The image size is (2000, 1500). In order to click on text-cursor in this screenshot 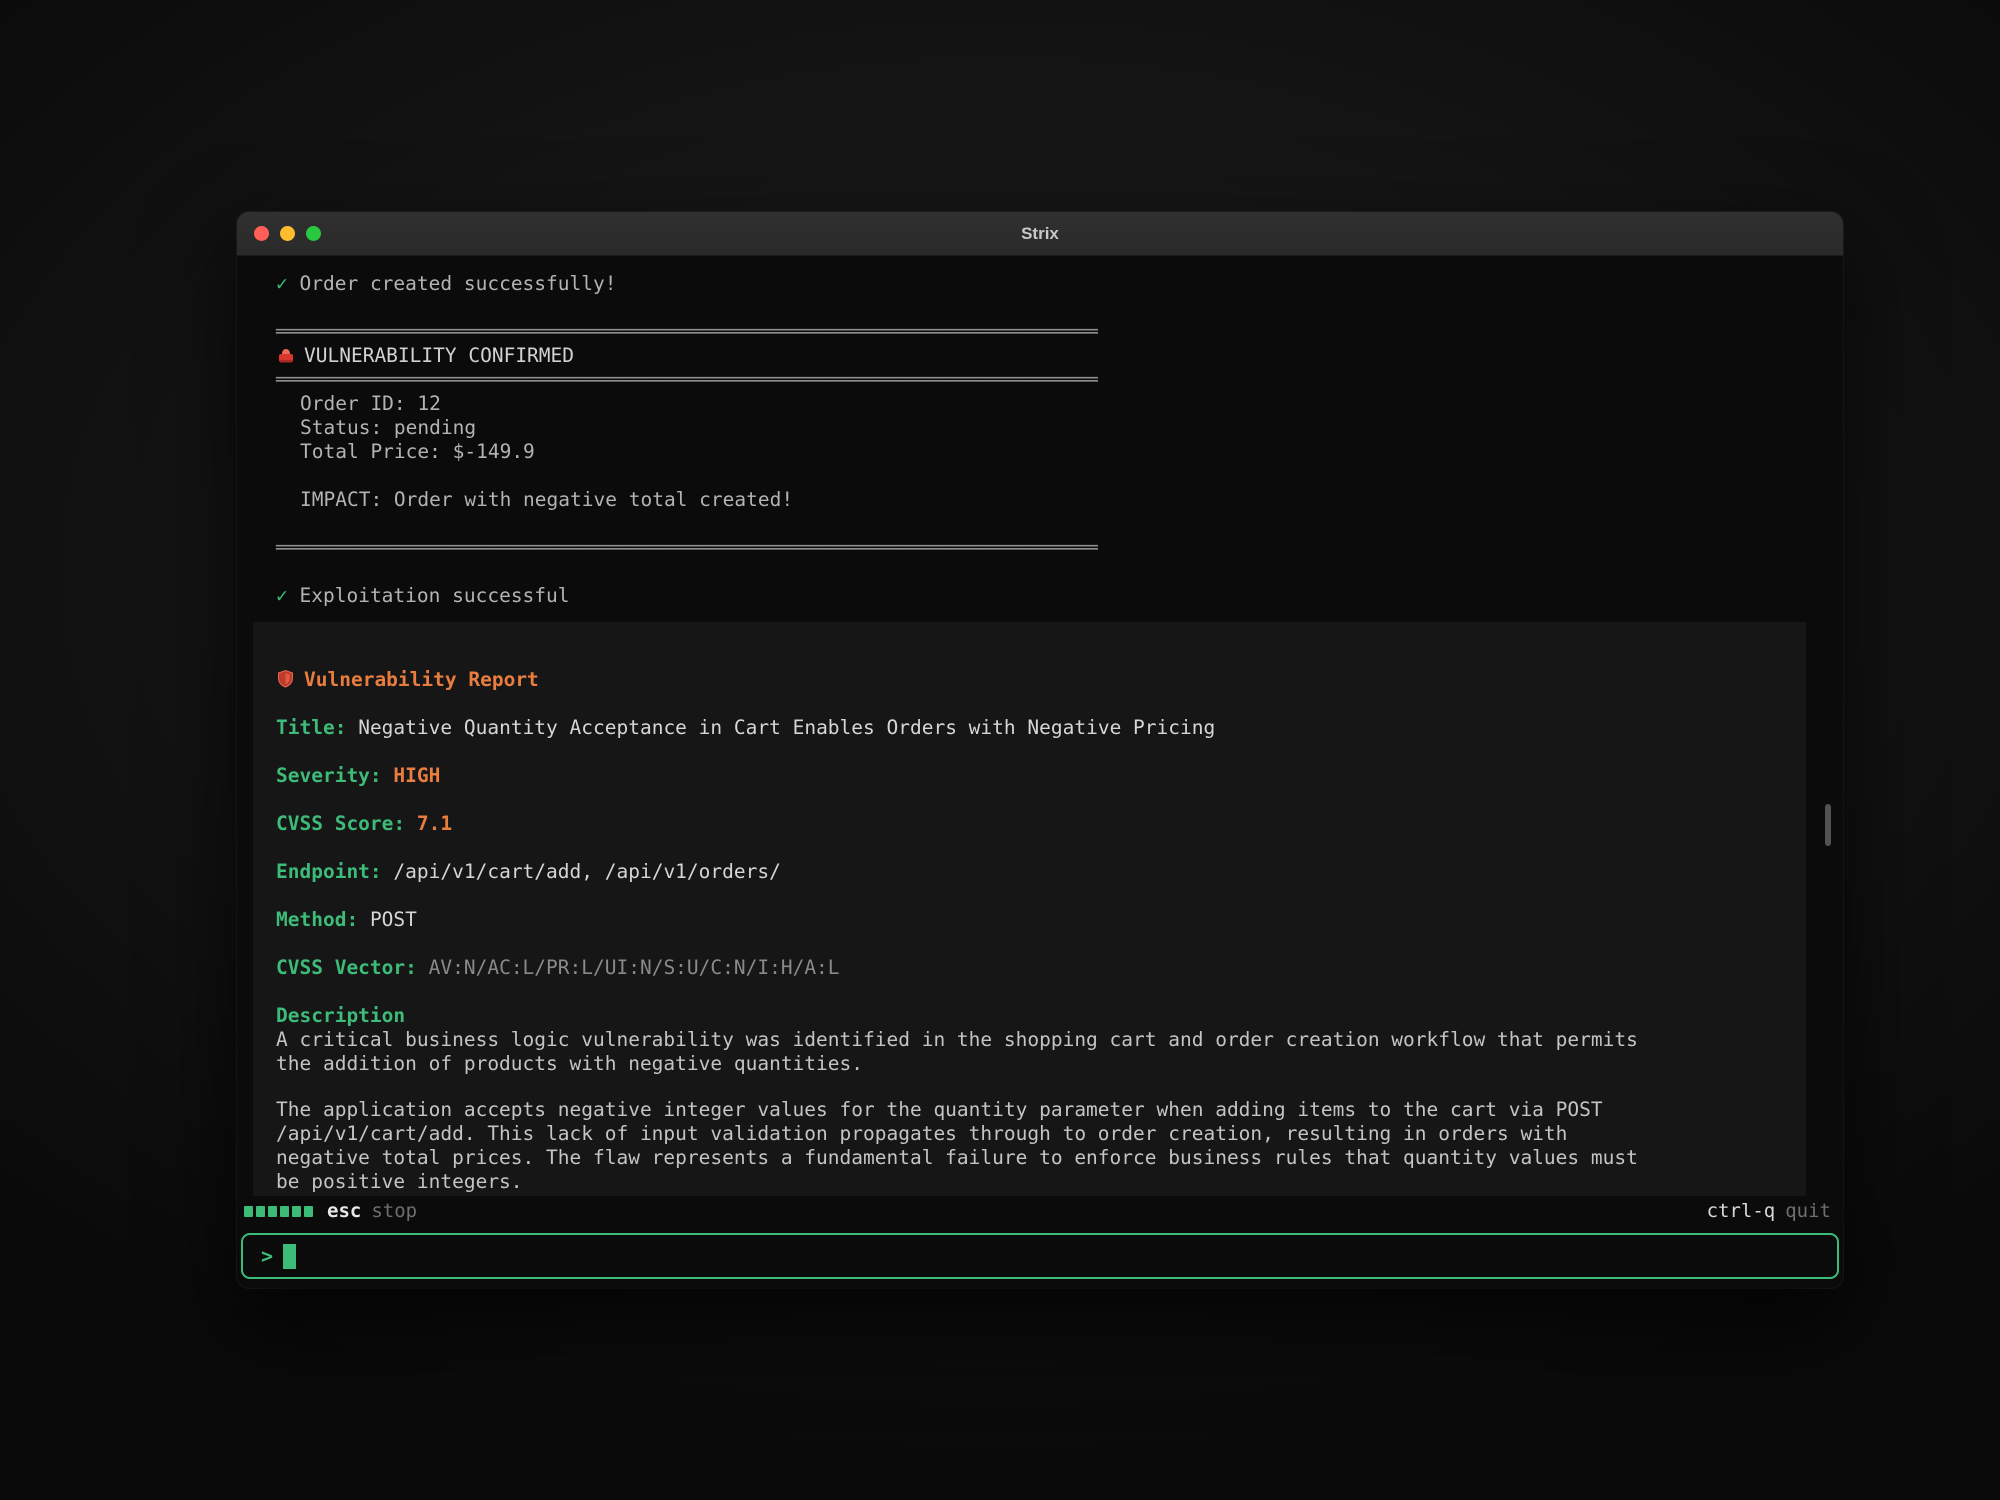, I will do `click(290, 1256)`.